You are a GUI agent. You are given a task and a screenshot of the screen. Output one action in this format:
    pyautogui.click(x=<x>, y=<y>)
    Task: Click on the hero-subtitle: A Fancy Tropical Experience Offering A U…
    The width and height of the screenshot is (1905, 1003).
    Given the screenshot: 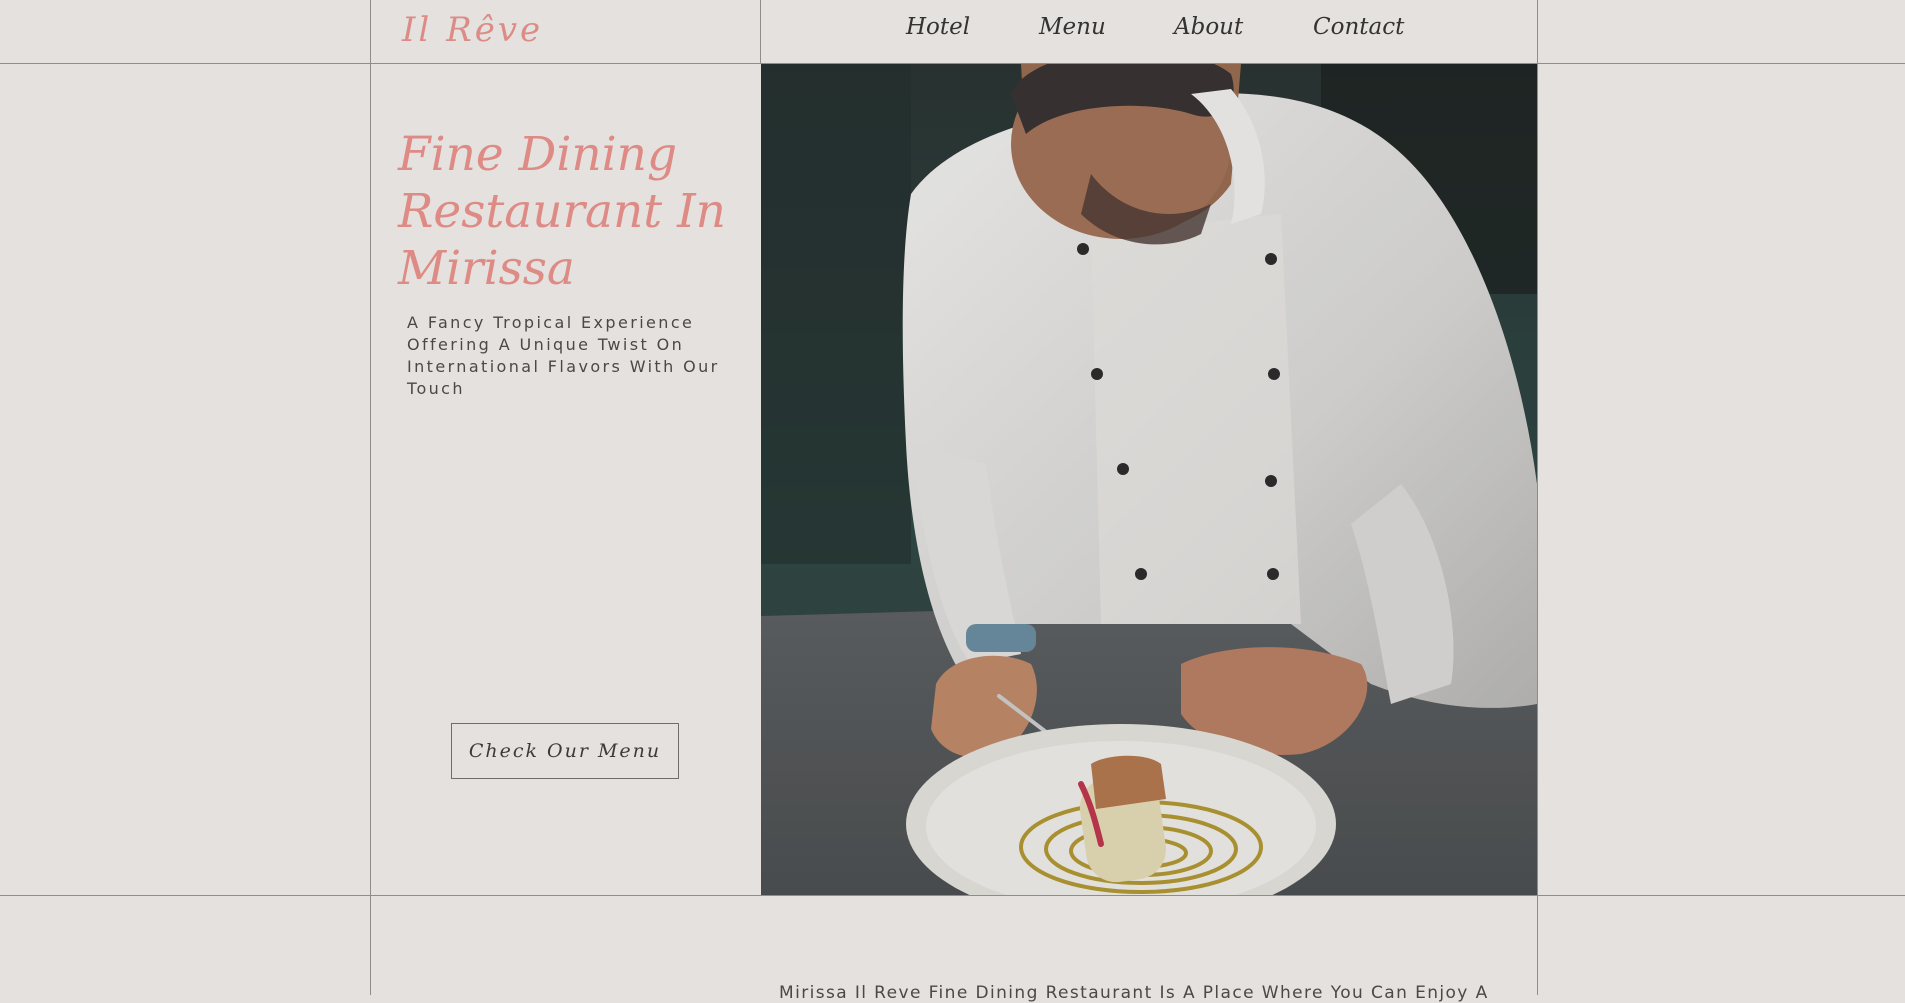 What is the action you would take?
    pyautogui.click(x=563, y=355)
    